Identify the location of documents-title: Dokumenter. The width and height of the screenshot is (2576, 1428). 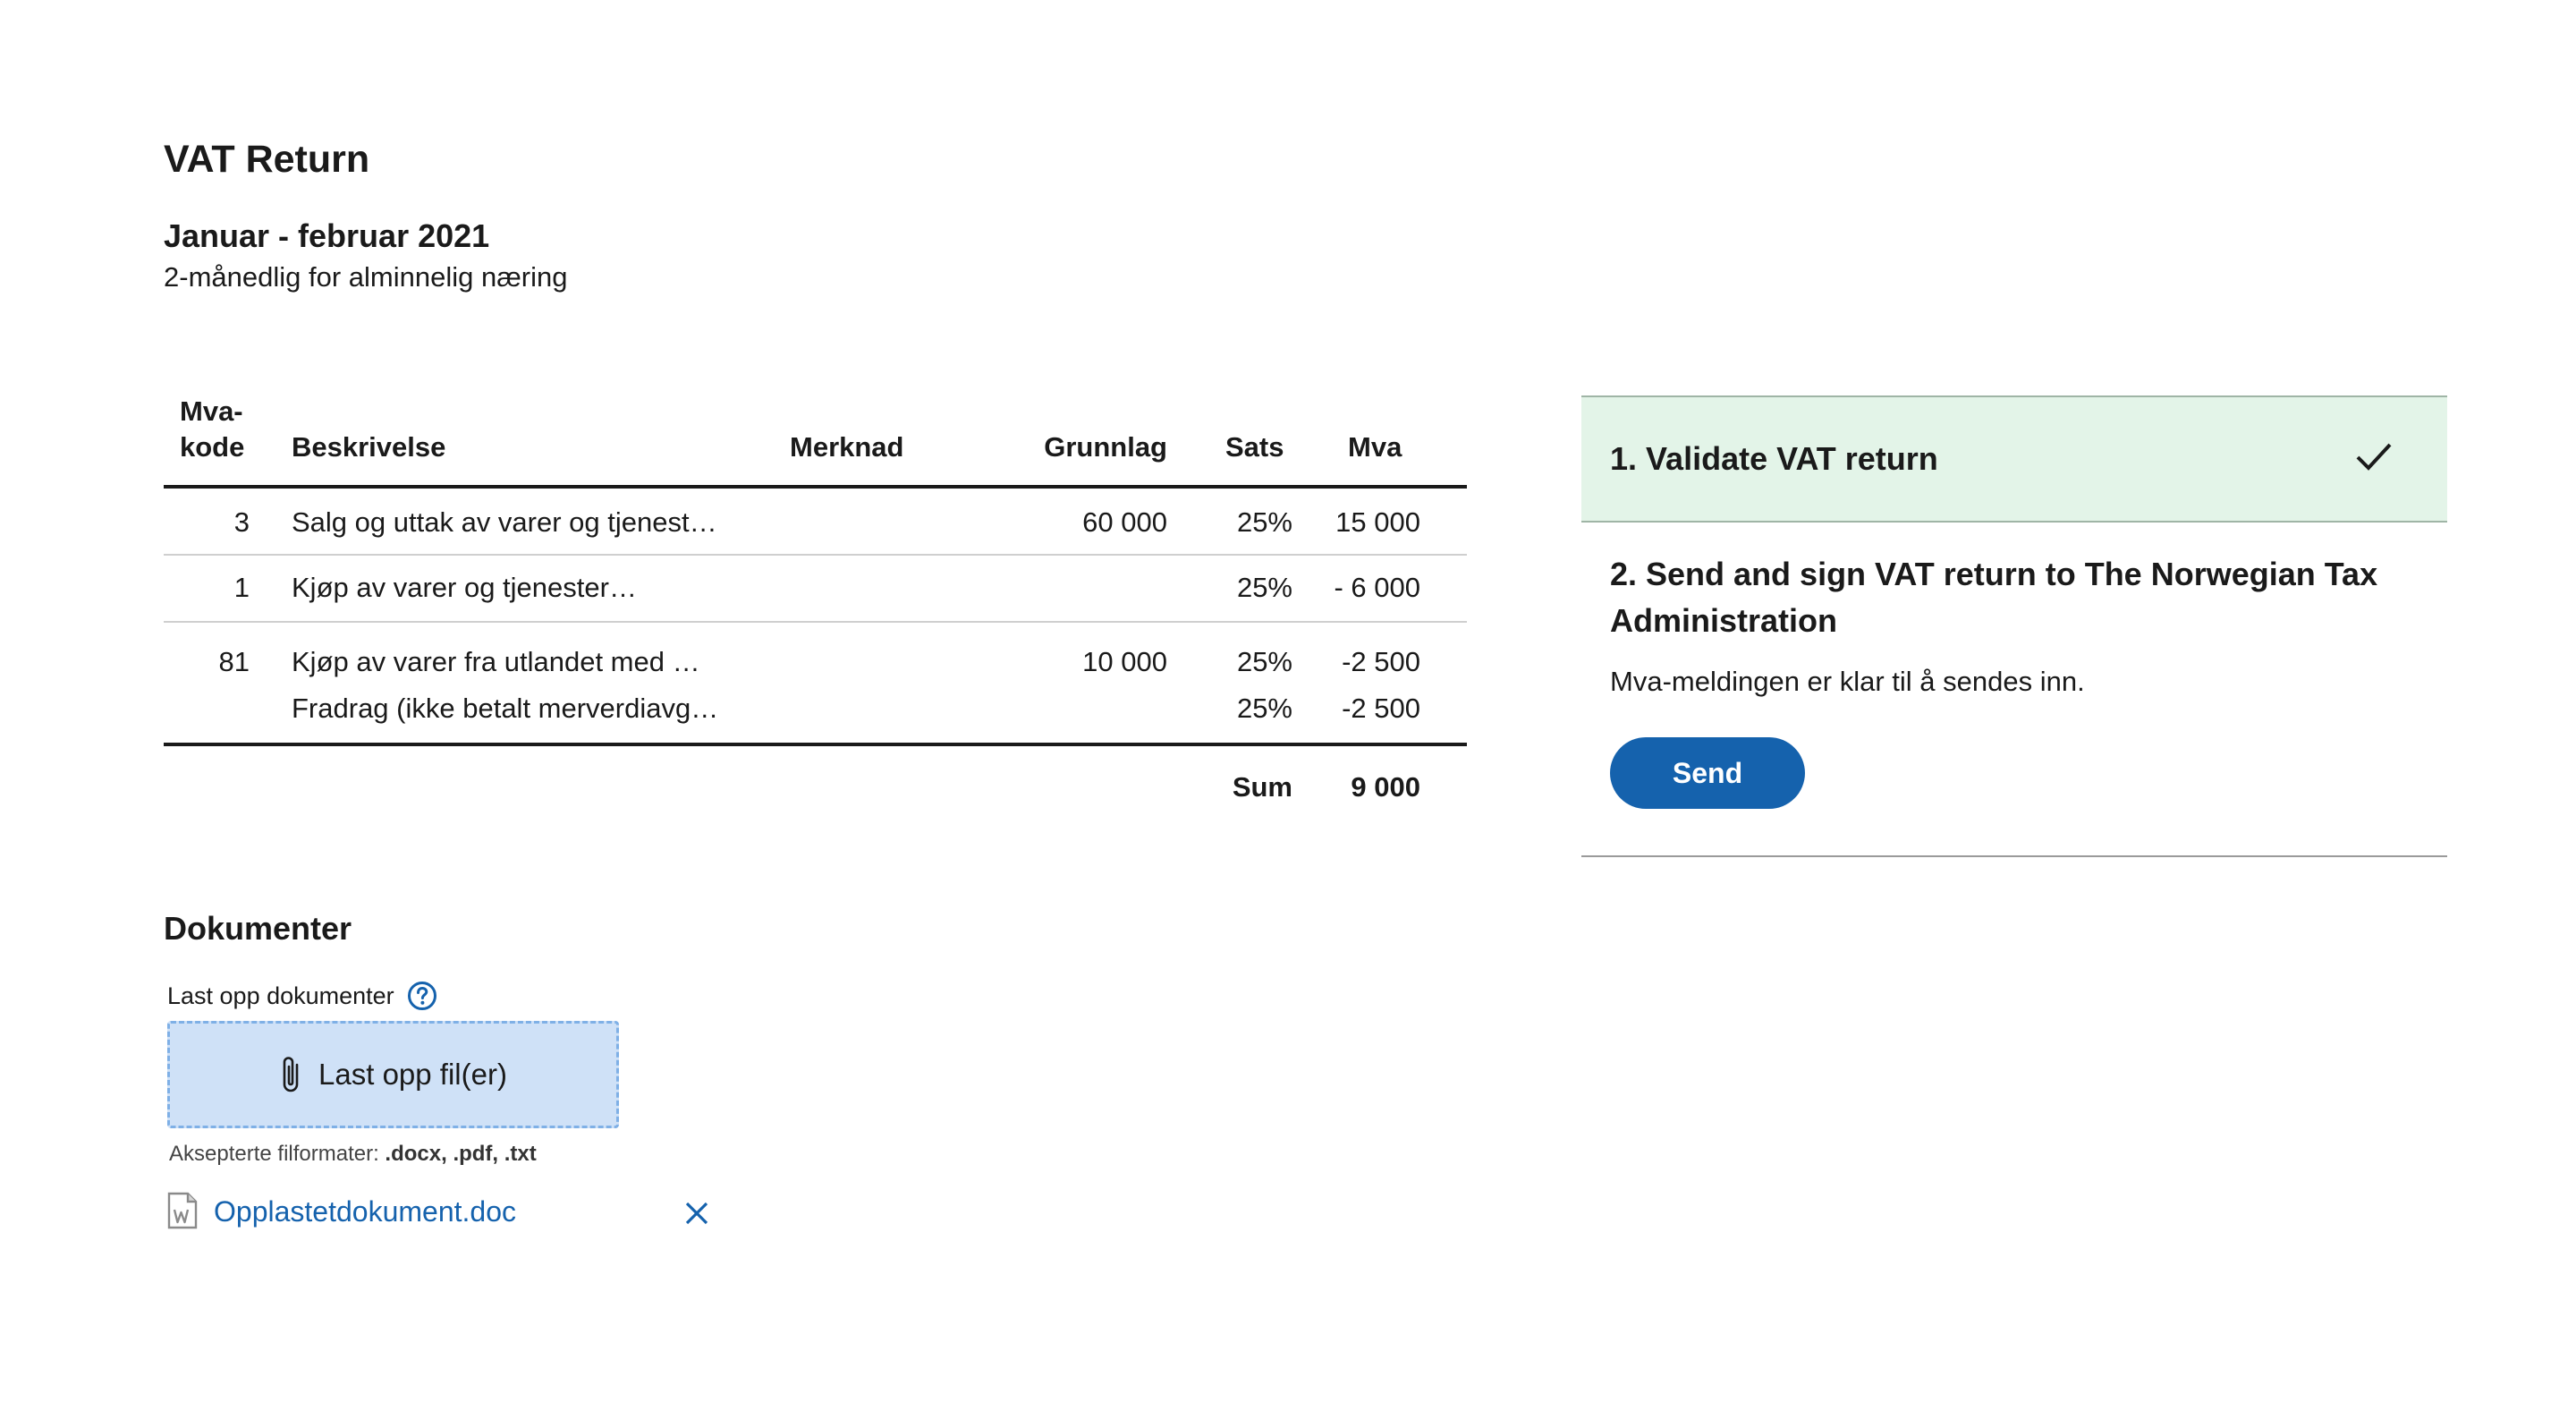
(258, 928).